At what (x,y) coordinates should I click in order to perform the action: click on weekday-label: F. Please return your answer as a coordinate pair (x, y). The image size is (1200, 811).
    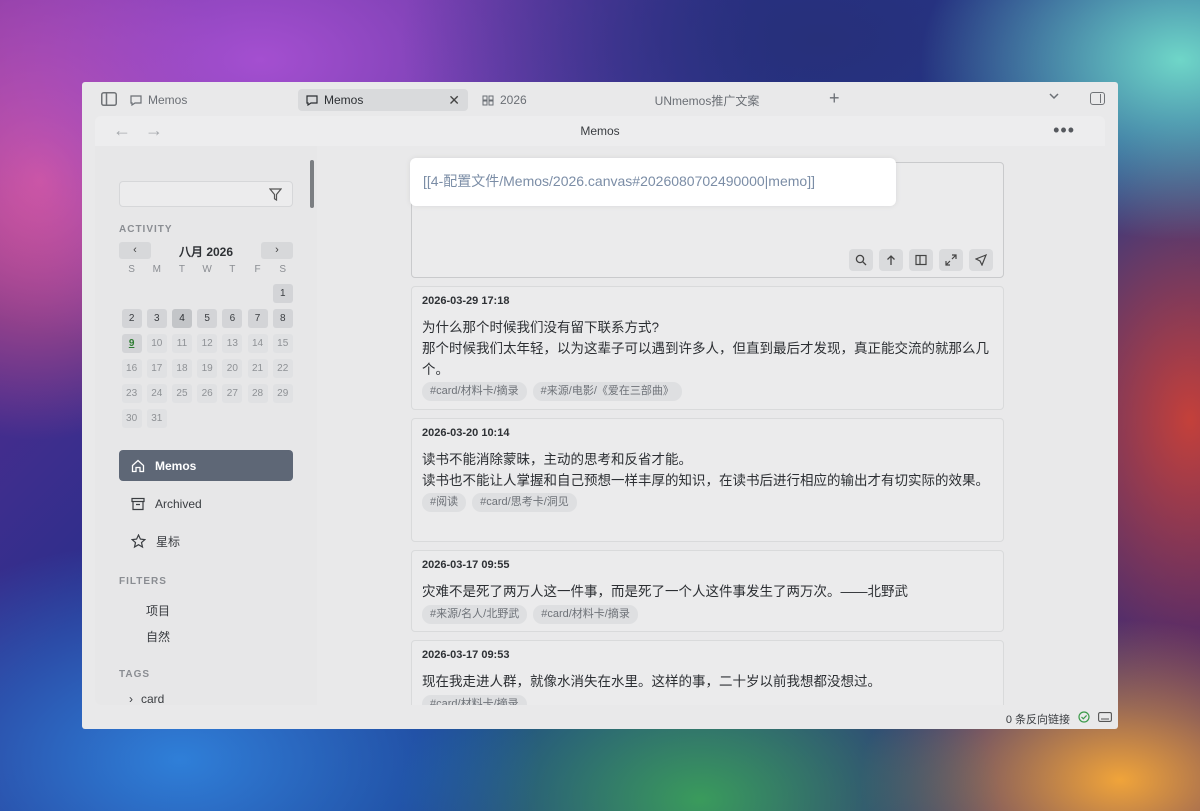
    Looking at the image, I should click on (257, 269).